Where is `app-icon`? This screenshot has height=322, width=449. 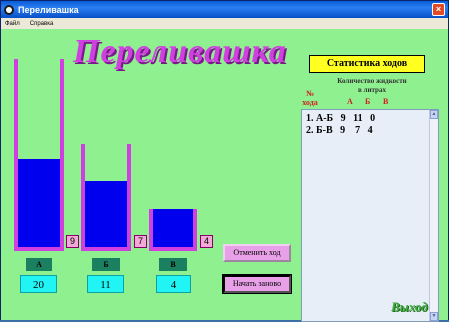 app-icon is located at coordinates (9, 9).